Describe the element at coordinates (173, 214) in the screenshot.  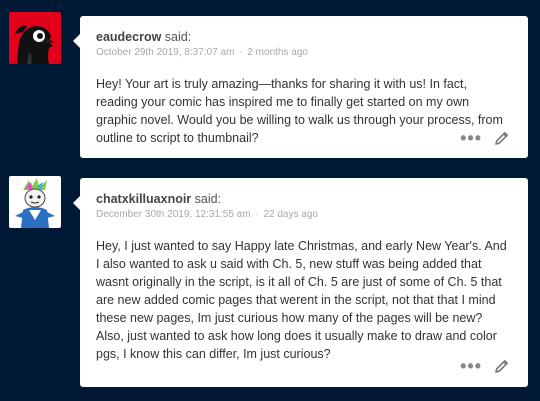
I see `comment-date: December 30th 2019, 12:31:55 am` at that location.